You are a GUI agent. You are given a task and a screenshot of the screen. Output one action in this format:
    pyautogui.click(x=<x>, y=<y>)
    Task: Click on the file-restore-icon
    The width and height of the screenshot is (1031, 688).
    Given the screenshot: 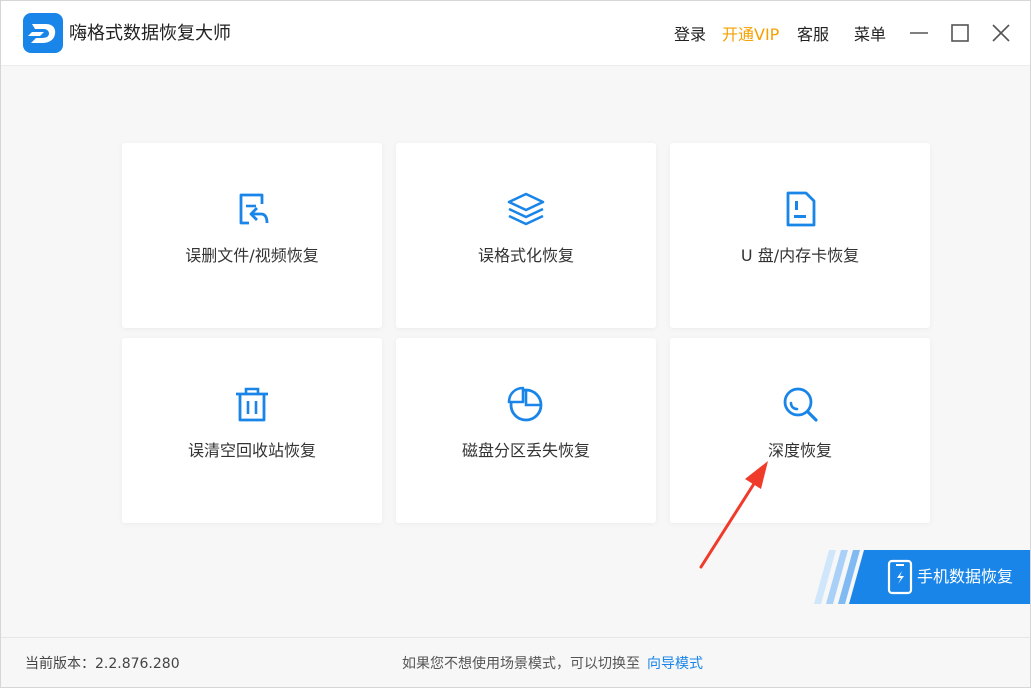 What is the action you would take?
    pyautogui.click(x=254, y=209)
    